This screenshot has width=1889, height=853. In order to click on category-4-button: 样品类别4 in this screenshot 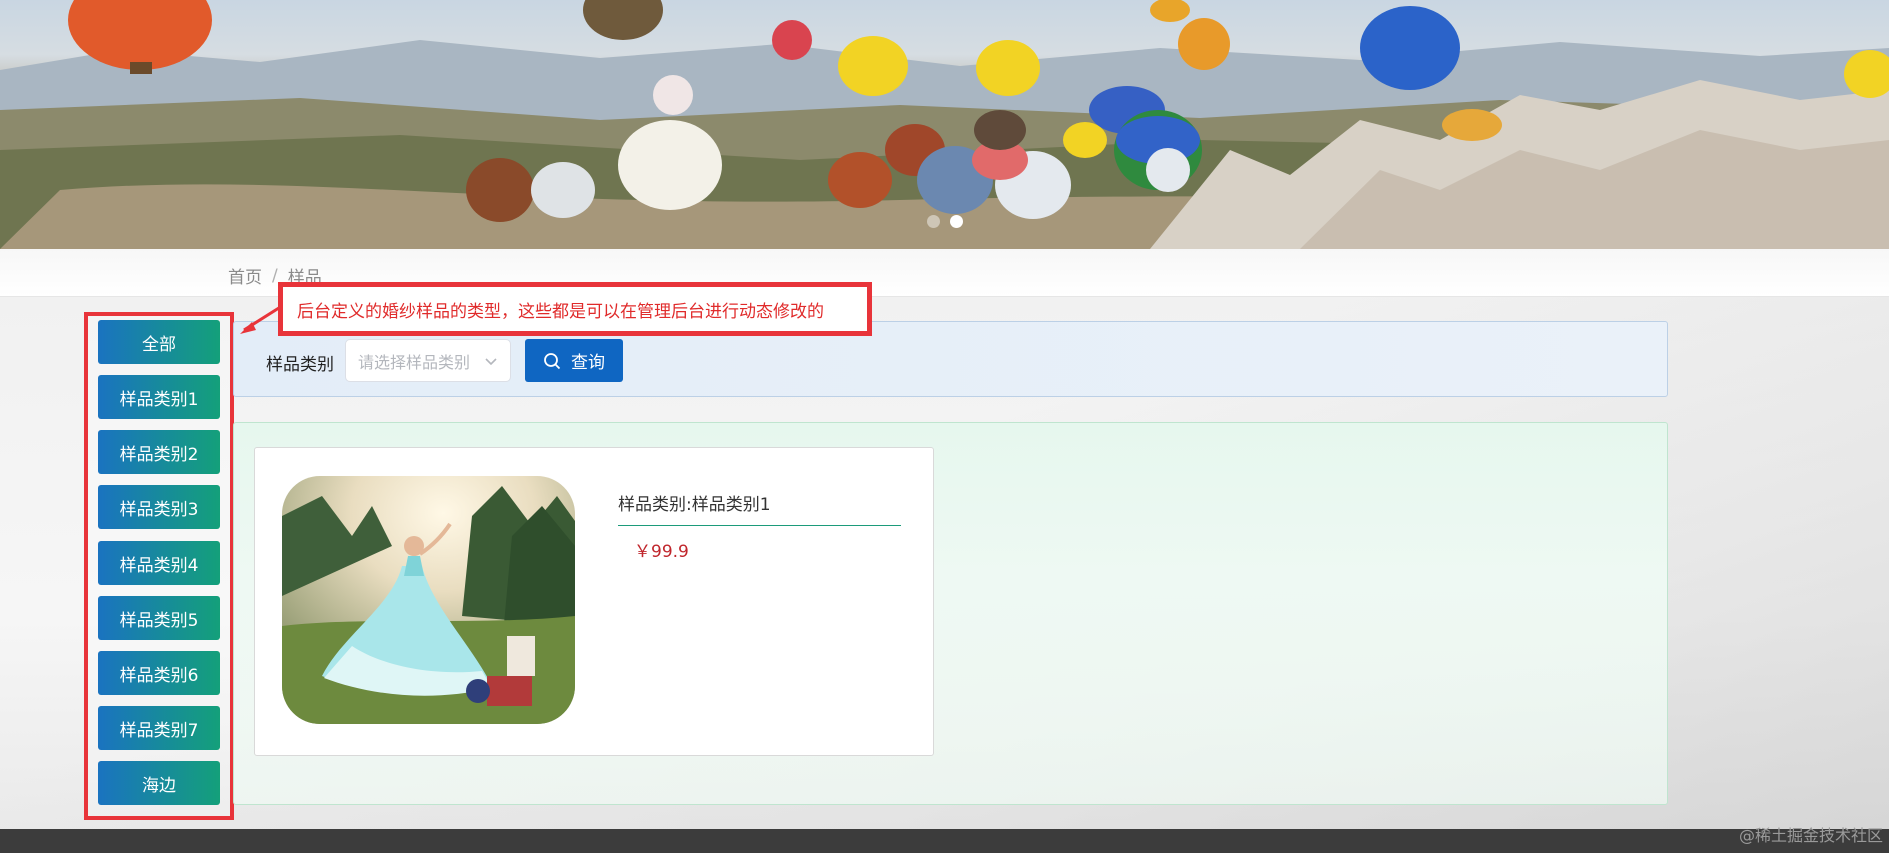, I will do `click(159, 563)`.